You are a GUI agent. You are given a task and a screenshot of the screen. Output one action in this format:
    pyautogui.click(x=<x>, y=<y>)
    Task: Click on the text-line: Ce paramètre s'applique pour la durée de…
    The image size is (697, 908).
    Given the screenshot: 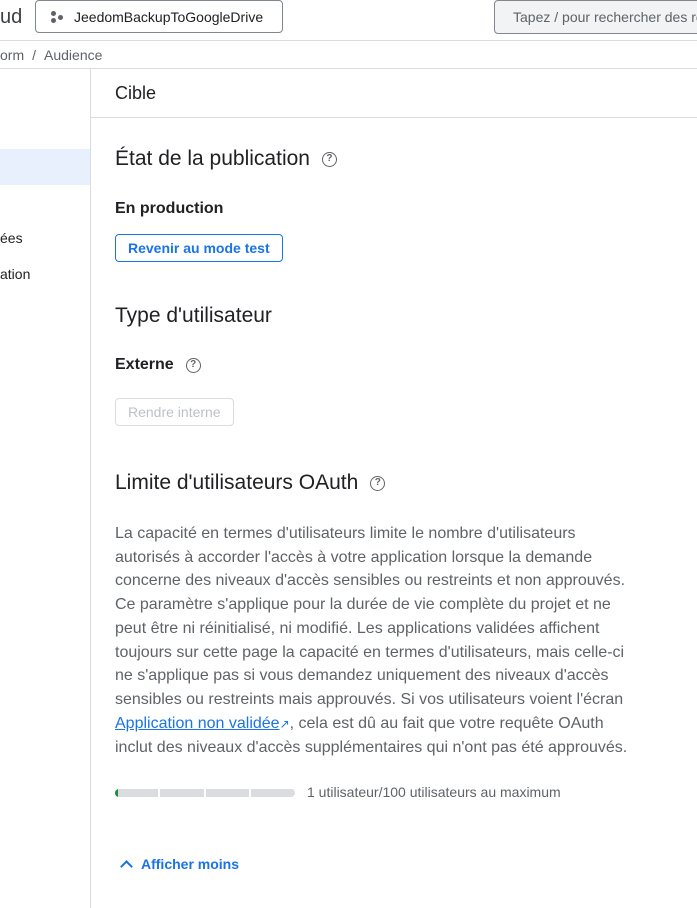 What is the action you would take?
    pyautogui.click(x=363, y=605)
    